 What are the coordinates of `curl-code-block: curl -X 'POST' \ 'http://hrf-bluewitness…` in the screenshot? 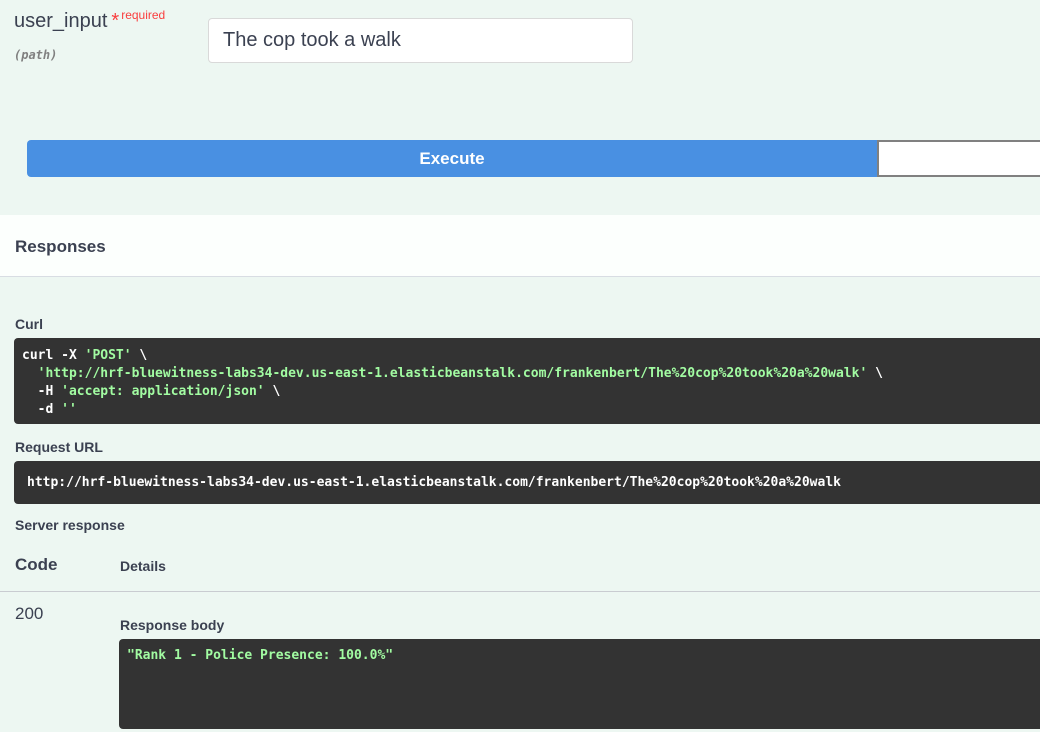 It's located at (527, 381).